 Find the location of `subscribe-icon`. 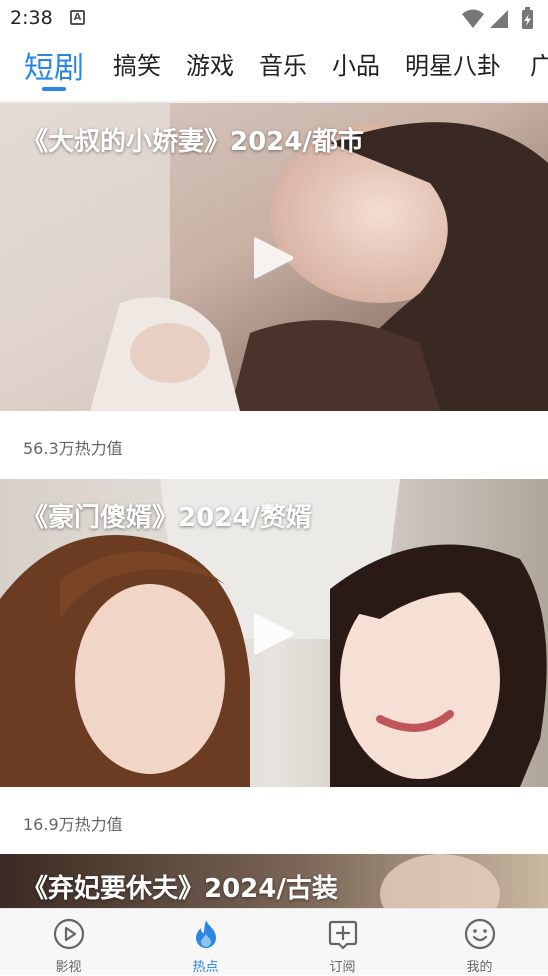

subscribe-icon is located at coordinates (343, 935).